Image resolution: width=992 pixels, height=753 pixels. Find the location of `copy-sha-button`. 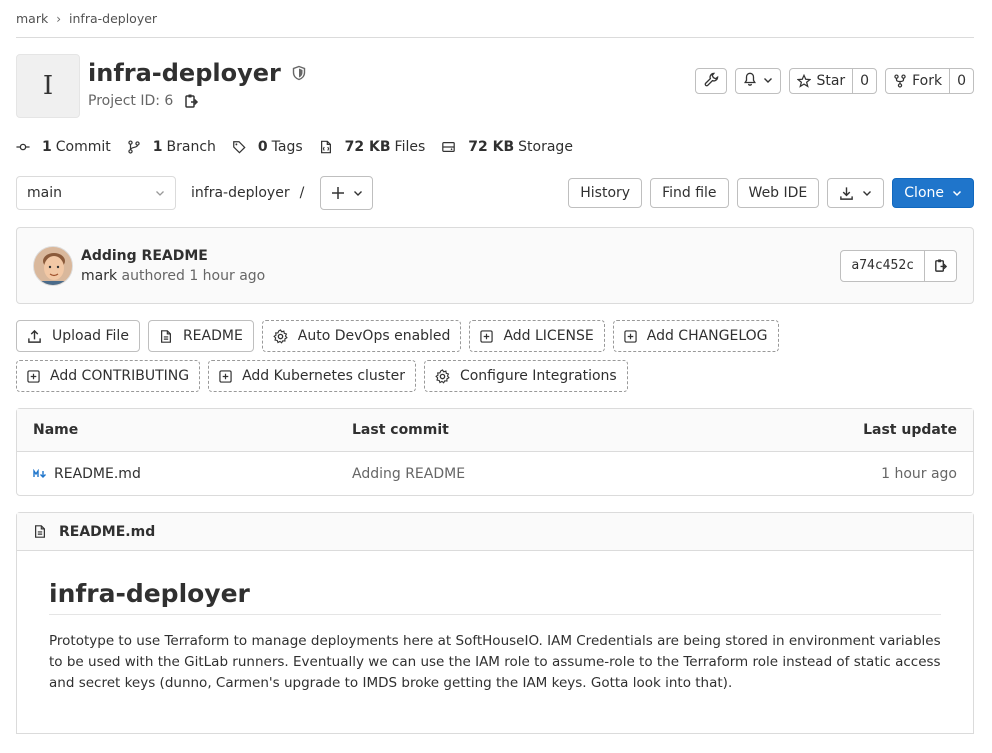

copy-sha-button is located at coordinates (940, 265).